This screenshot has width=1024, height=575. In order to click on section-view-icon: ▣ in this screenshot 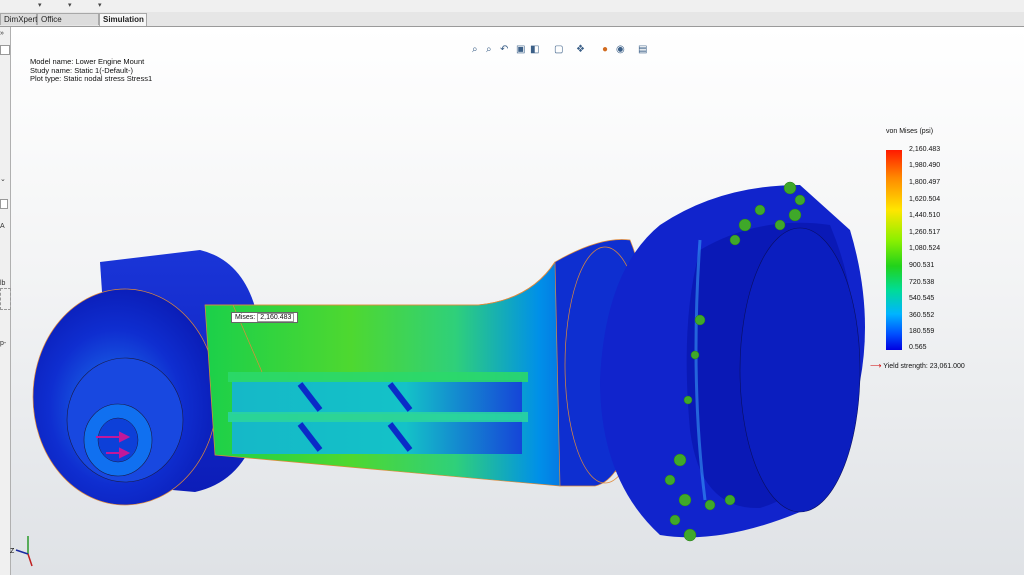, I will do `click(520, 50)`.